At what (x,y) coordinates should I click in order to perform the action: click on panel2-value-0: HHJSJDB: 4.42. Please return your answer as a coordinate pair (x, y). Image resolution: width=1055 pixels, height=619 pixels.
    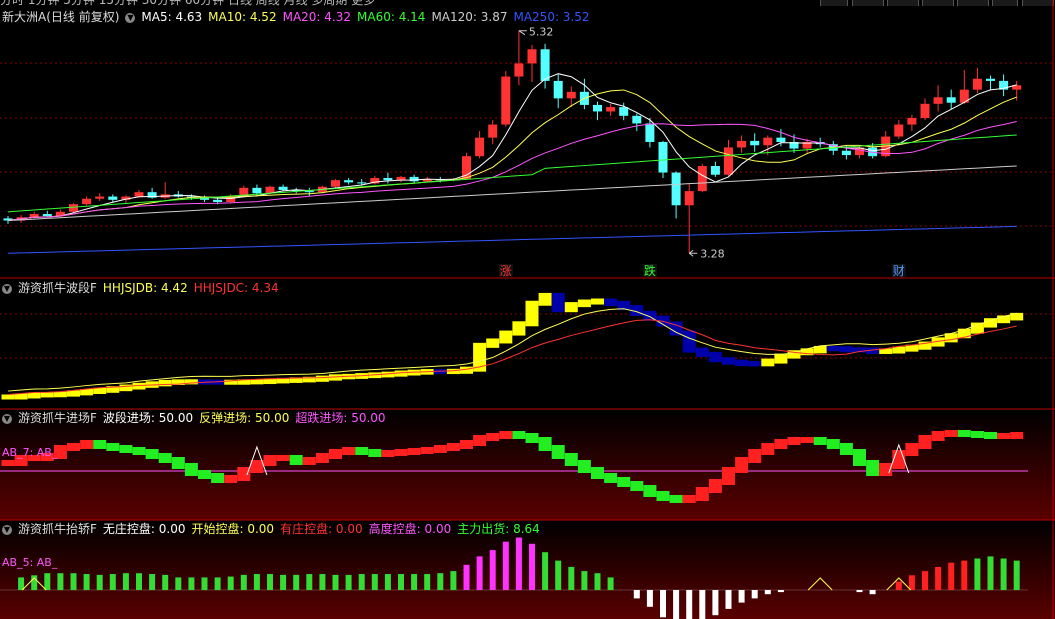
    Looking at the image, I should click on (145, 288).